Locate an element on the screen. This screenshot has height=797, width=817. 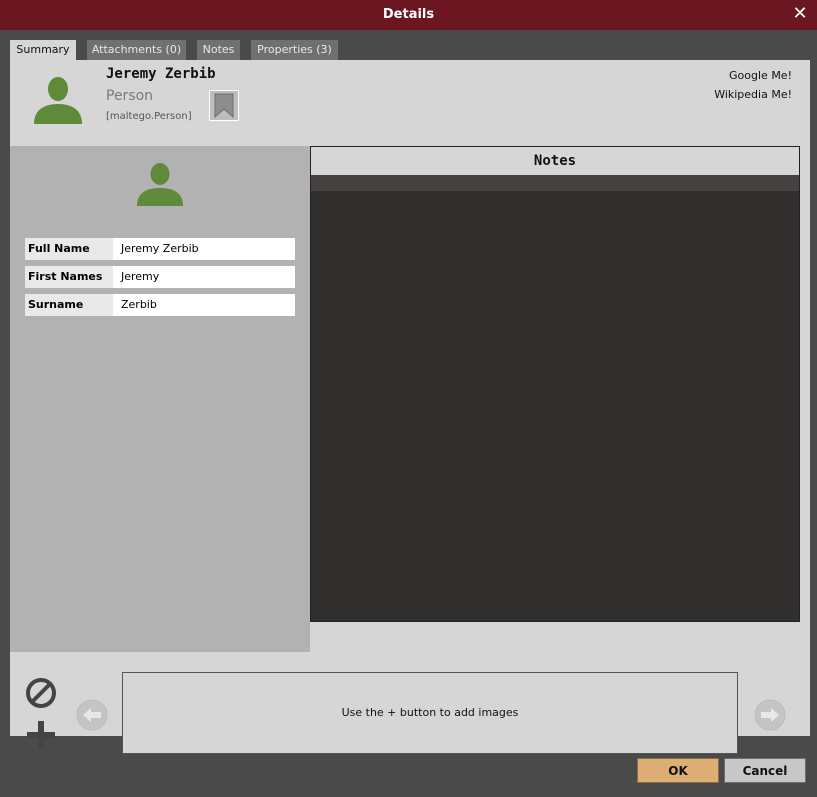
notes-header: Notes is located at coordinates (555, 161).